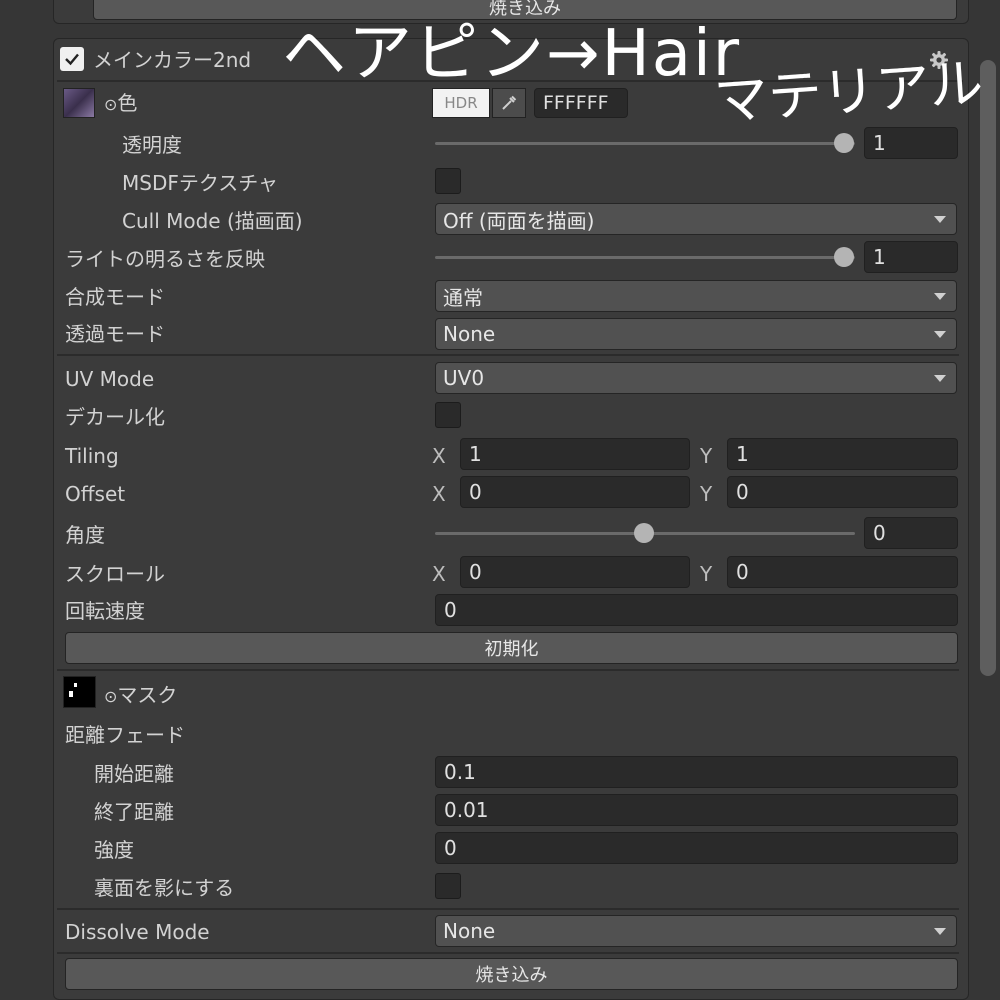  What do you see at coordinates (439, 456) in the screenshot?
I see `tiling-x-label: X` at bounding box center [439, 456].